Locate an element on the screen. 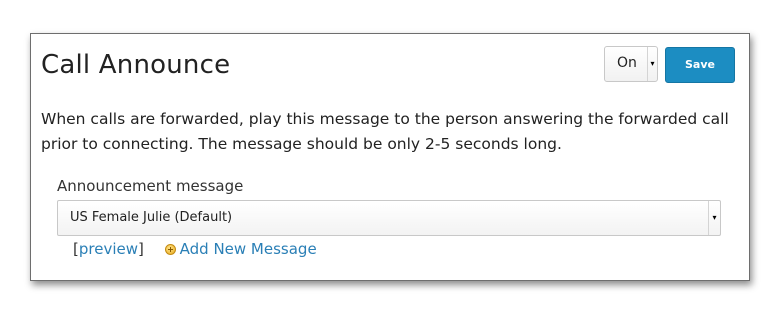 The height and width of the screenshot is (316, 781). plus-circle-icon is located at coordinates (170, 249).